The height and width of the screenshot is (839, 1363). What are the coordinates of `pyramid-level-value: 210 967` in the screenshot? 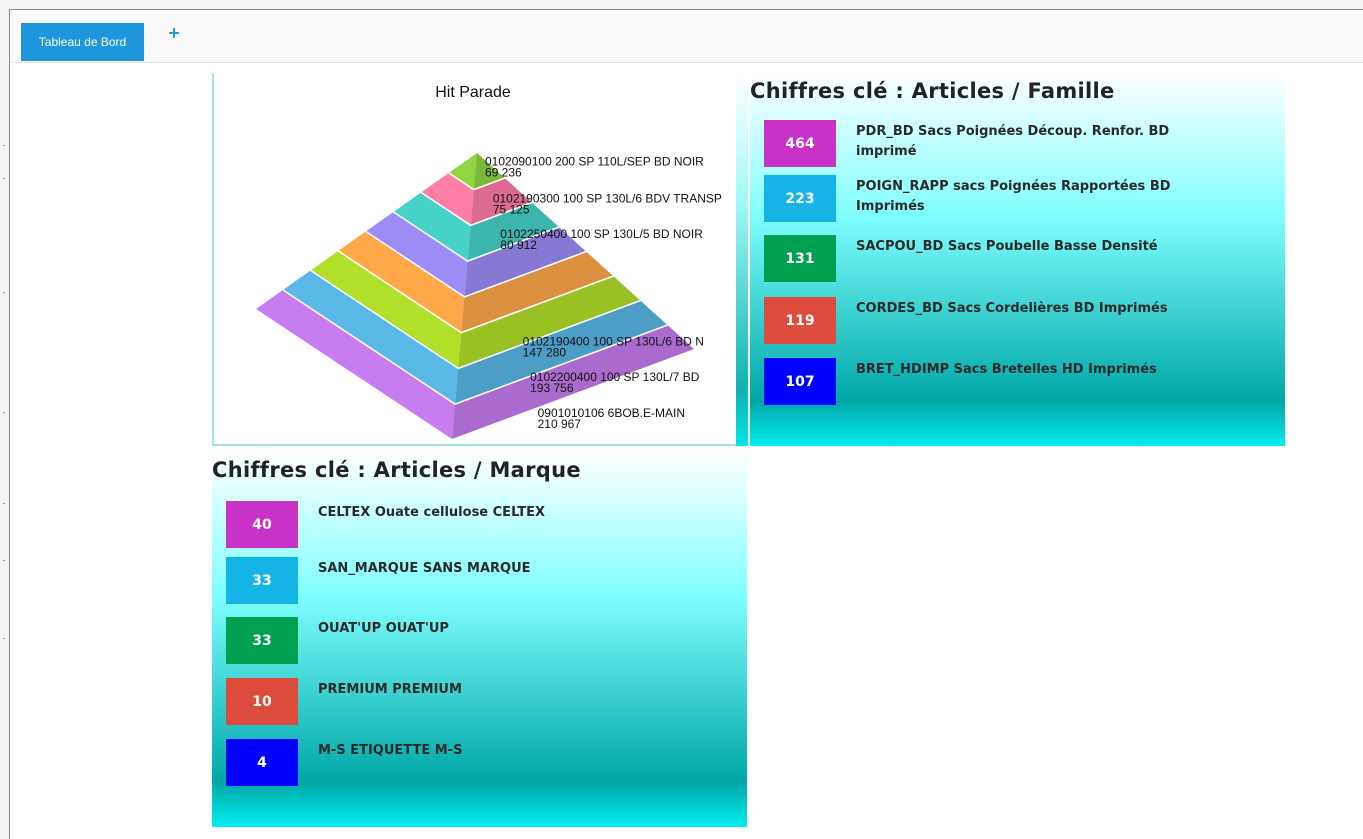 It's located at (560, 424).